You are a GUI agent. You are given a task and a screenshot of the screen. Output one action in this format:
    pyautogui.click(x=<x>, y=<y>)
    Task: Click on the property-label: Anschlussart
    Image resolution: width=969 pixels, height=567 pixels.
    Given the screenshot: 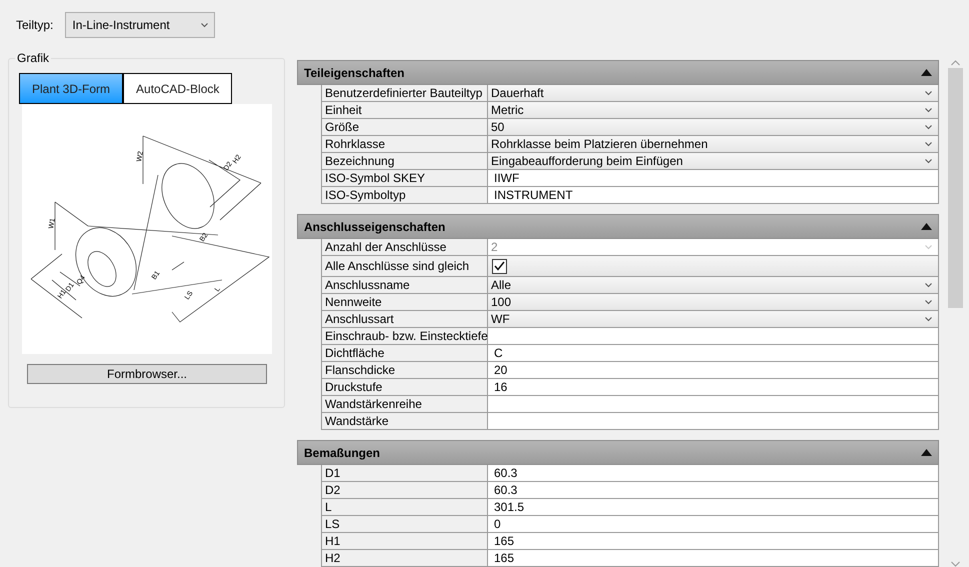 What is the action you would take?
    pyautogui.click(x=404, y=319)
    